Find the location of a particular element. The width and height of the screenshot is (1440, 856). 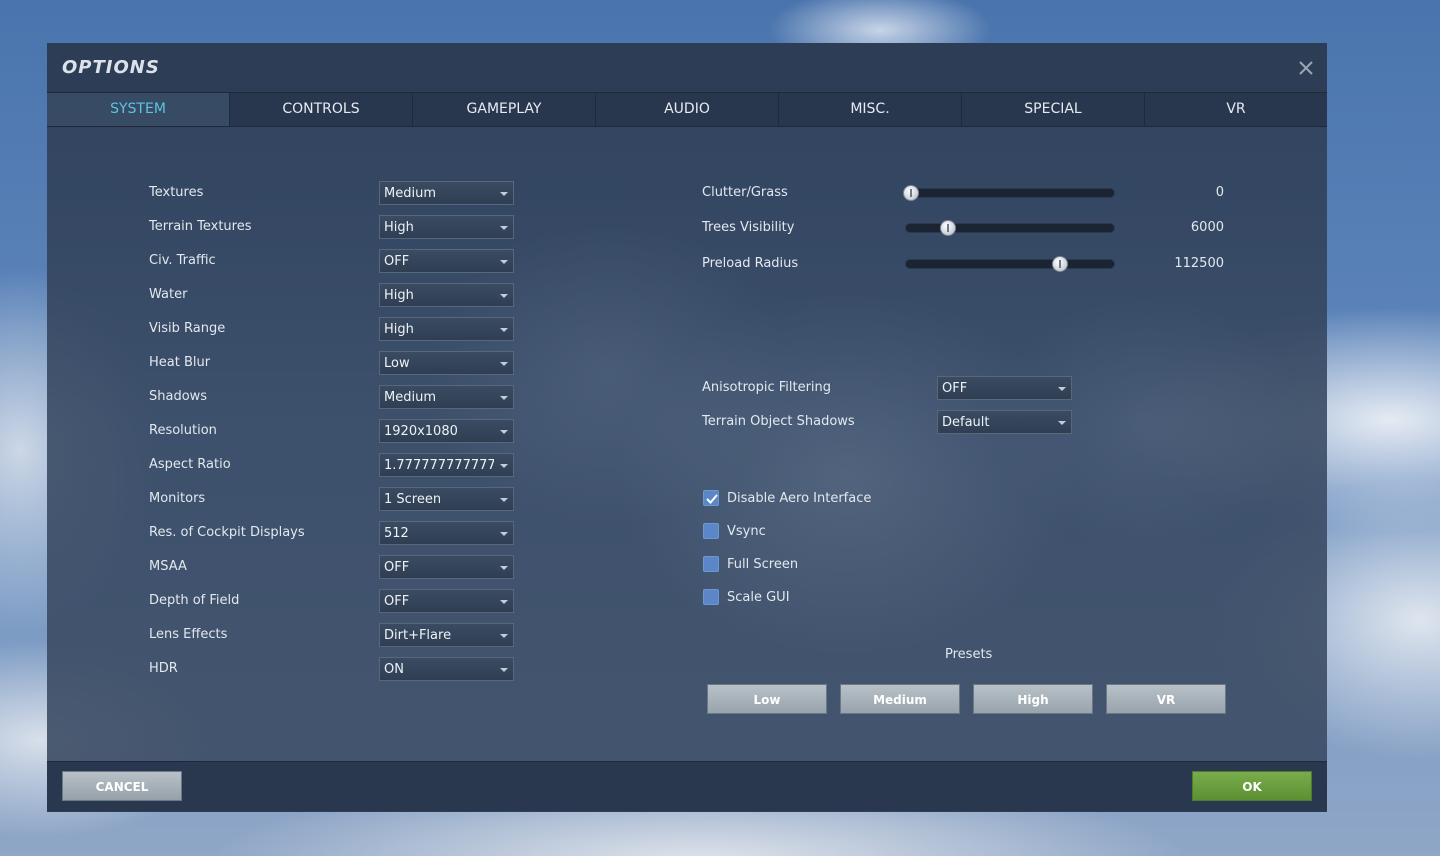

dropdown-value: 1 Screen is located at coordinates (413, 499).